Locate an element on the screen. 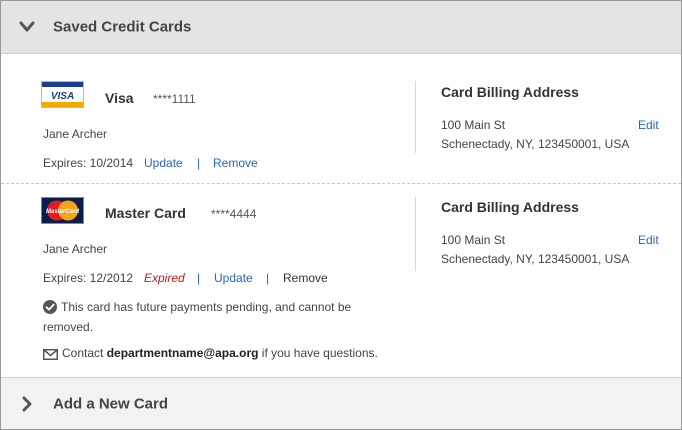 Image resolution: width=682 pixels, height=430 pixels. visa-logo-icon: VISA is located at coordinates (62, 94).